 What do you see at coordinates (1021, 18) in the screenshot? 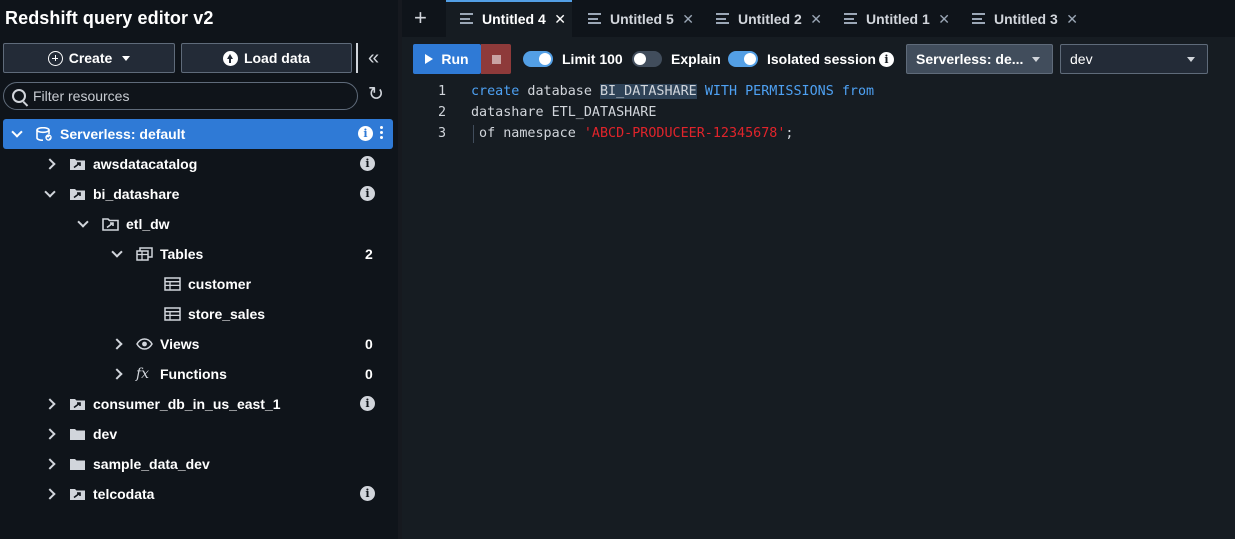
I see `tab-untitled-3: Untitled 3 ✕` at bounding box center [1021, 18].